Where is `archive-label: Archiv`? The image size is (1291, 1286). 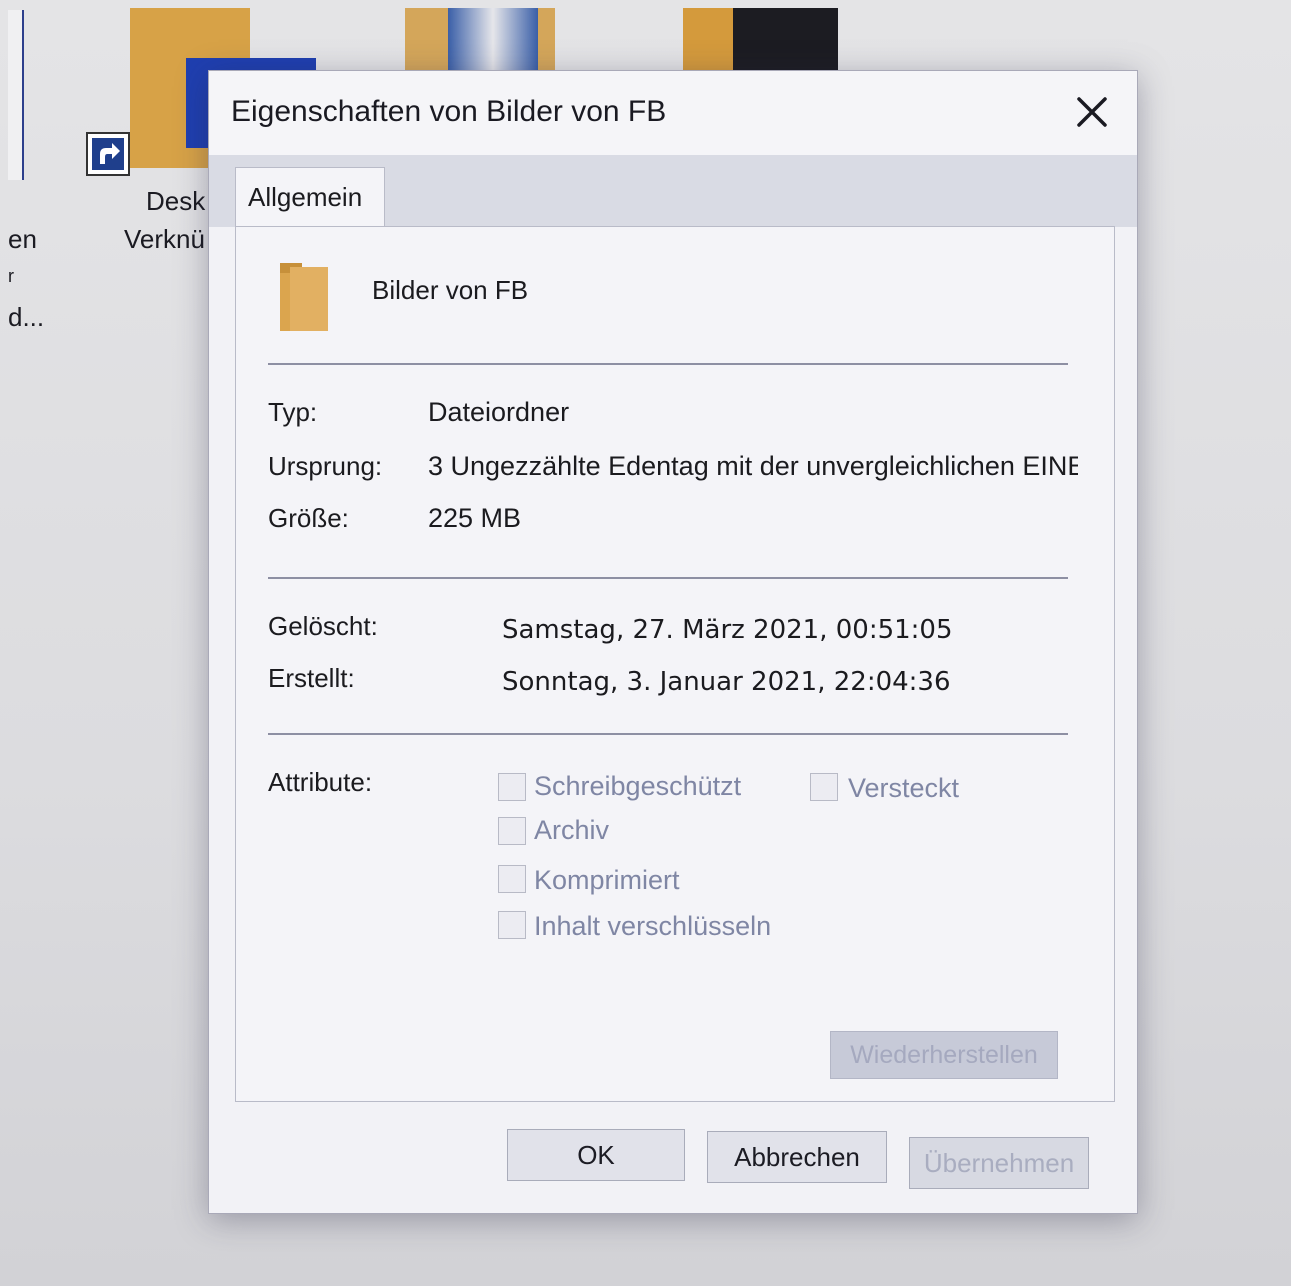
archive-label: Archiv is located at coordinates (571, 830).